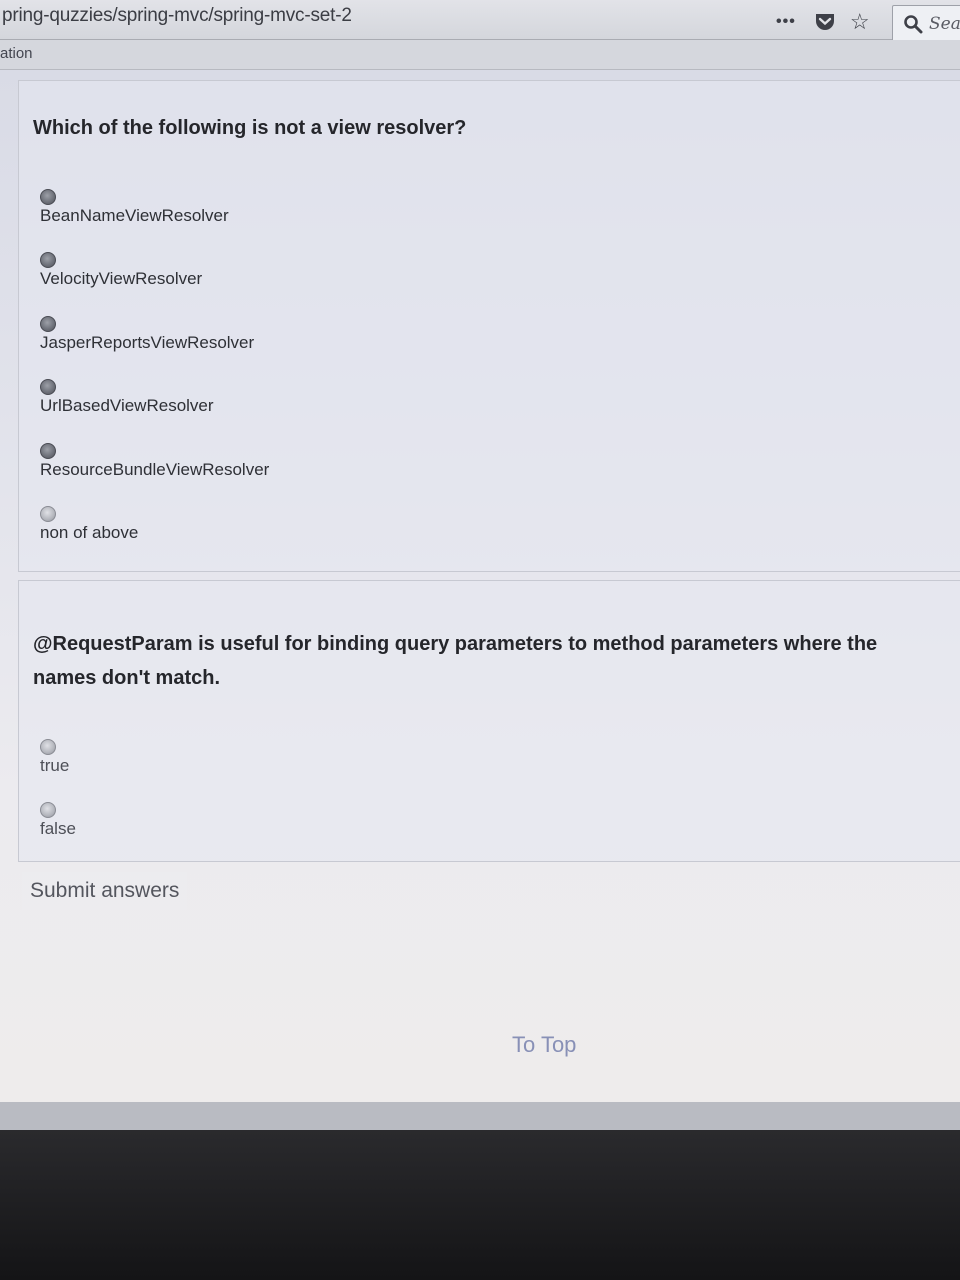 The width and height of the screenshot is (960, 1280). I want to click on to-top-link: To Top, so click(544, 1045).